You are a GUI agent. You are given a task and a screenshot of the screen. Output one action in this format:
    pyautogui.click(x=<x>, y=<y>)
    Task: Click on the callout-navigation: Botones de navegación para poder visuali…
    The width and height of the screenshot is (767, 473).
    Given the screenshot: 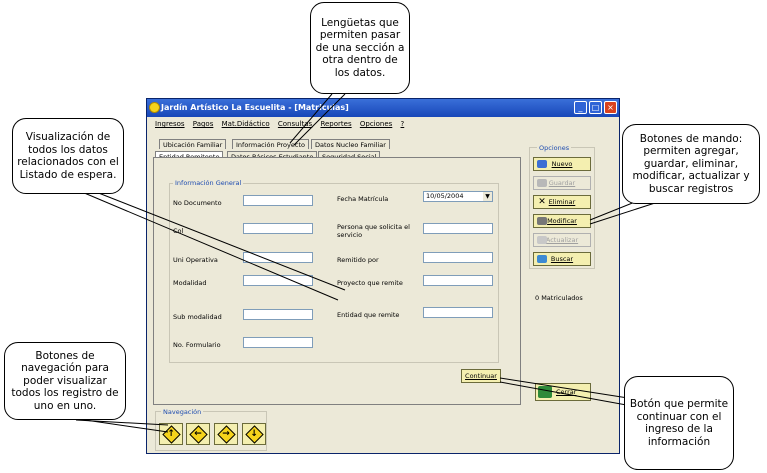 What is the action you would take?
    pyautogui.click(x=65, y=381)
    